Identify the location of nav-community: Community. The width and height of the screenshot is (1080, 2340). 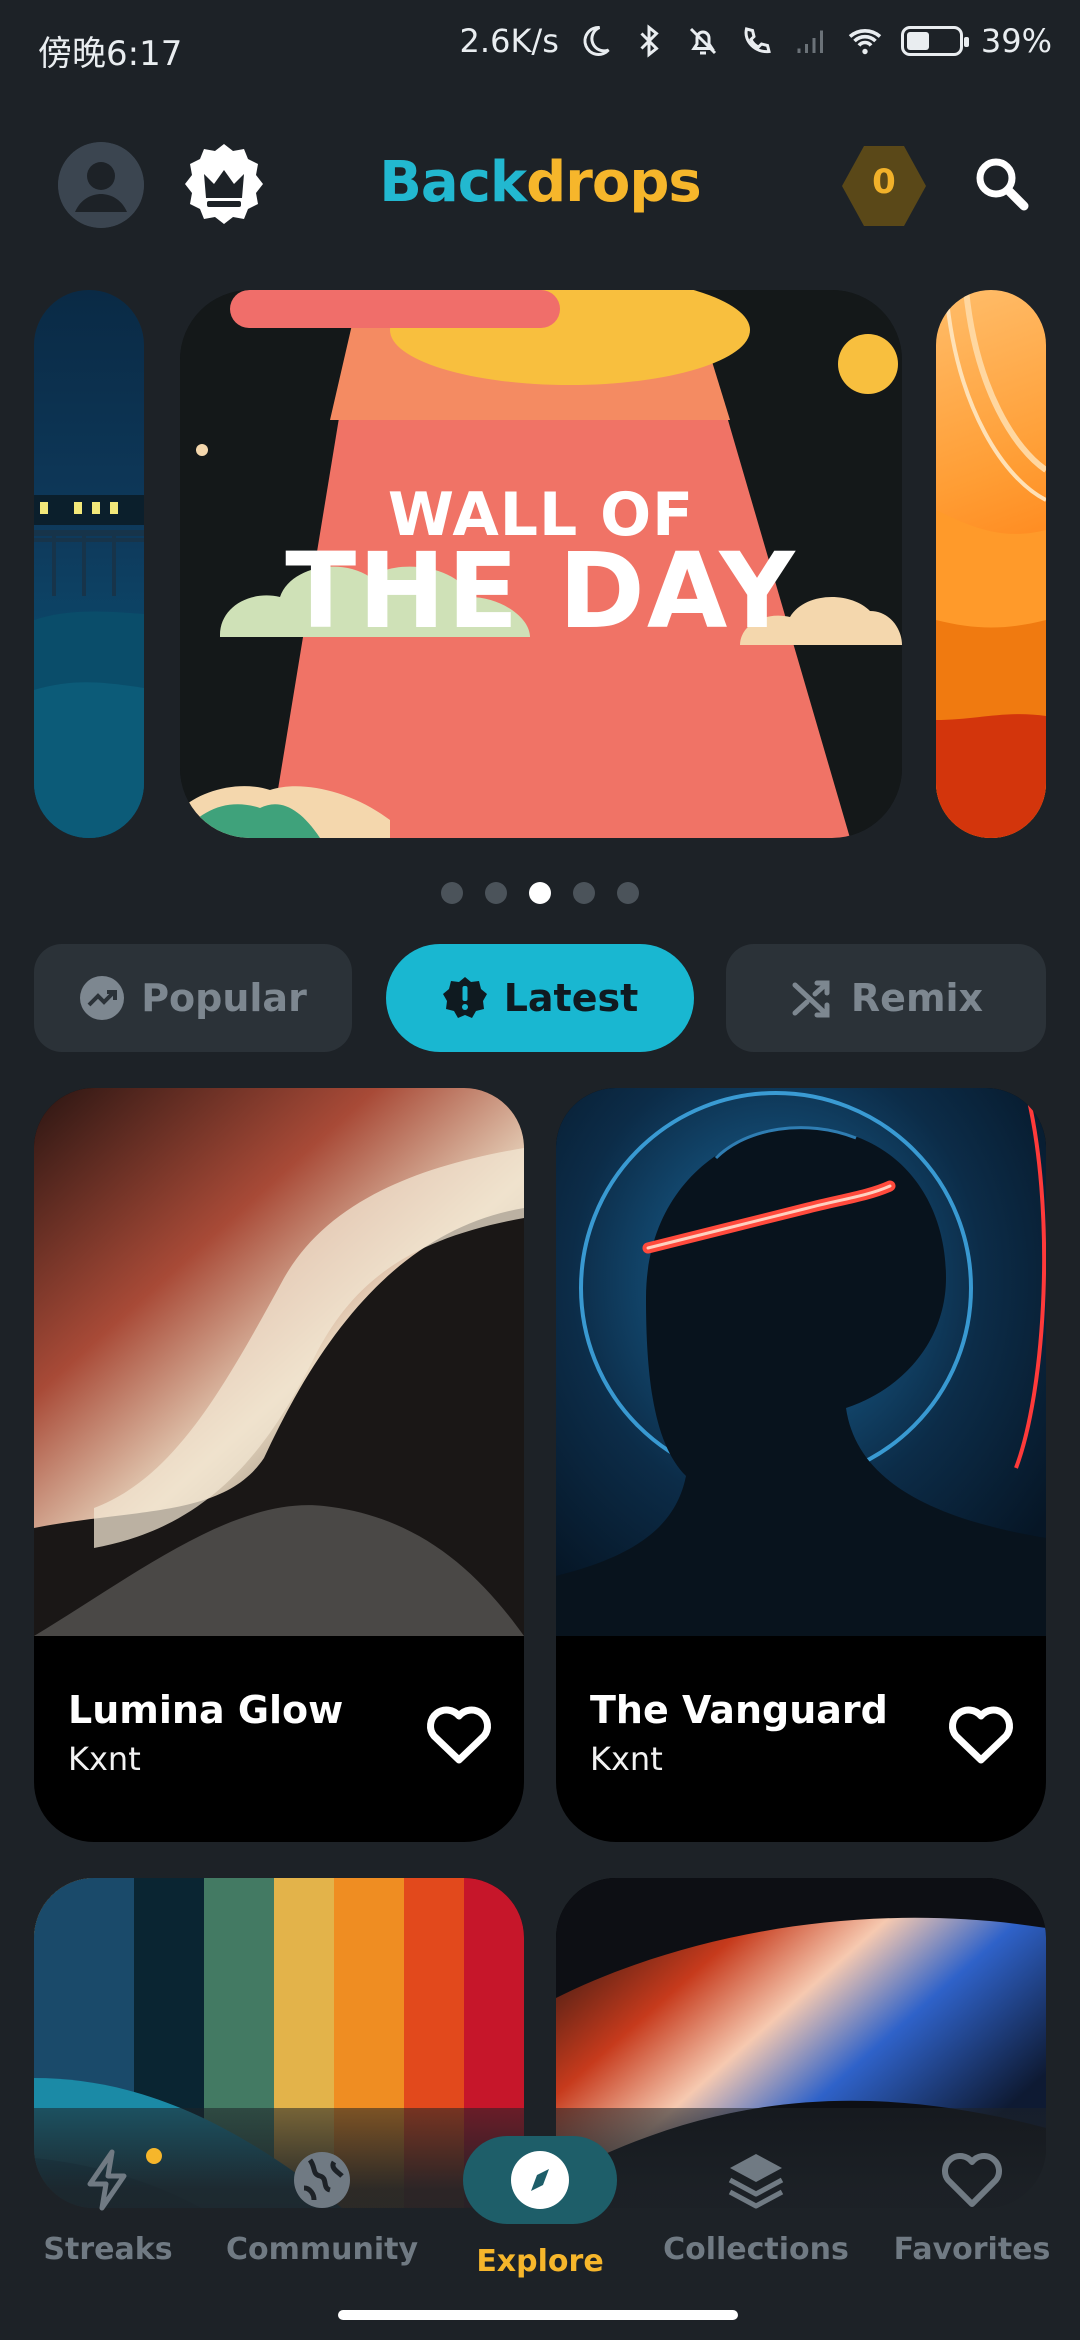
(322, 2207).